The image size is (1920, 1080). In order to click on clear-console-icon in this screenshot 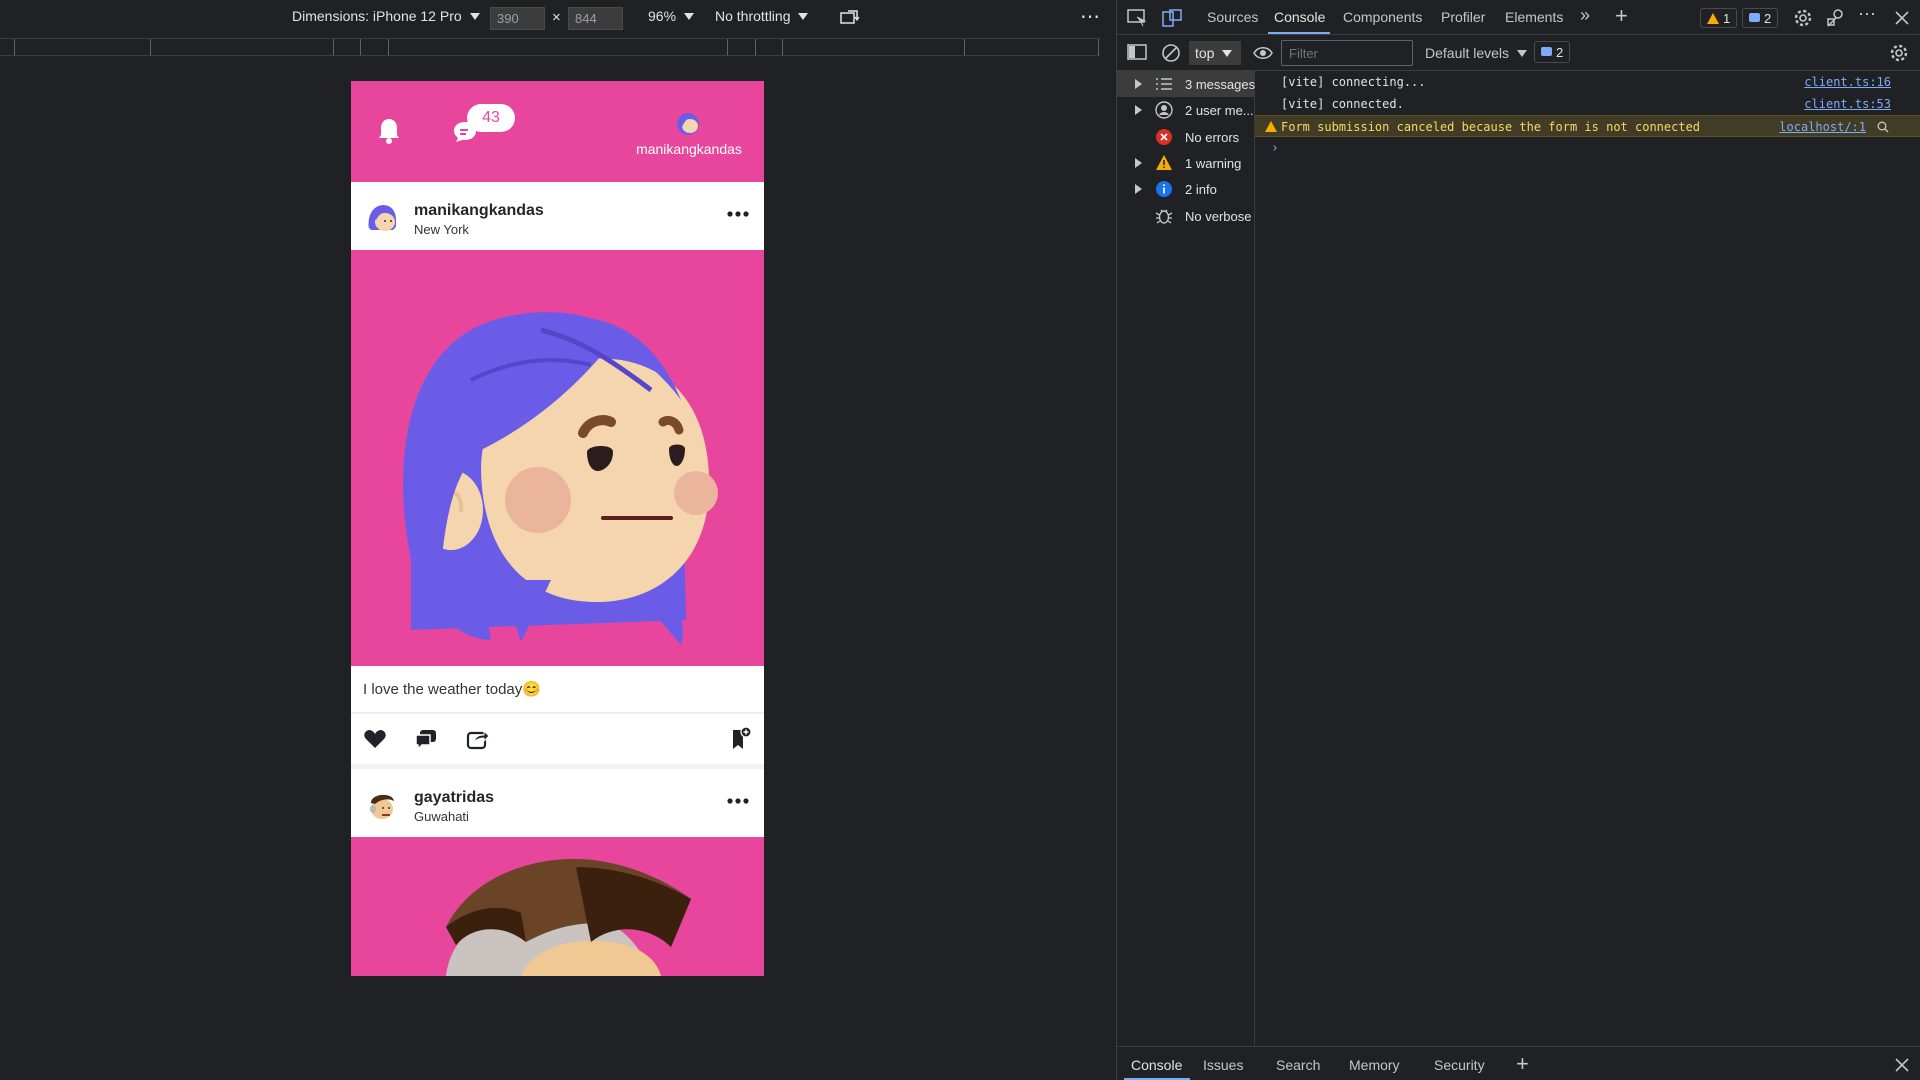, I will do `click(1171, 53)`.